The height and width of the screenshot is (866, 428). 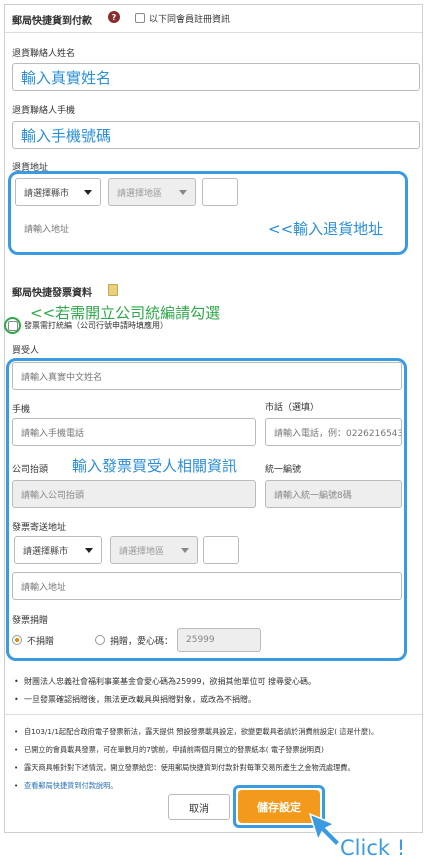 What do you see at coordinates (41, 642) in the screenshot?
I see `no-donate-label: 不捐贈` at bounding box center [41, 642].